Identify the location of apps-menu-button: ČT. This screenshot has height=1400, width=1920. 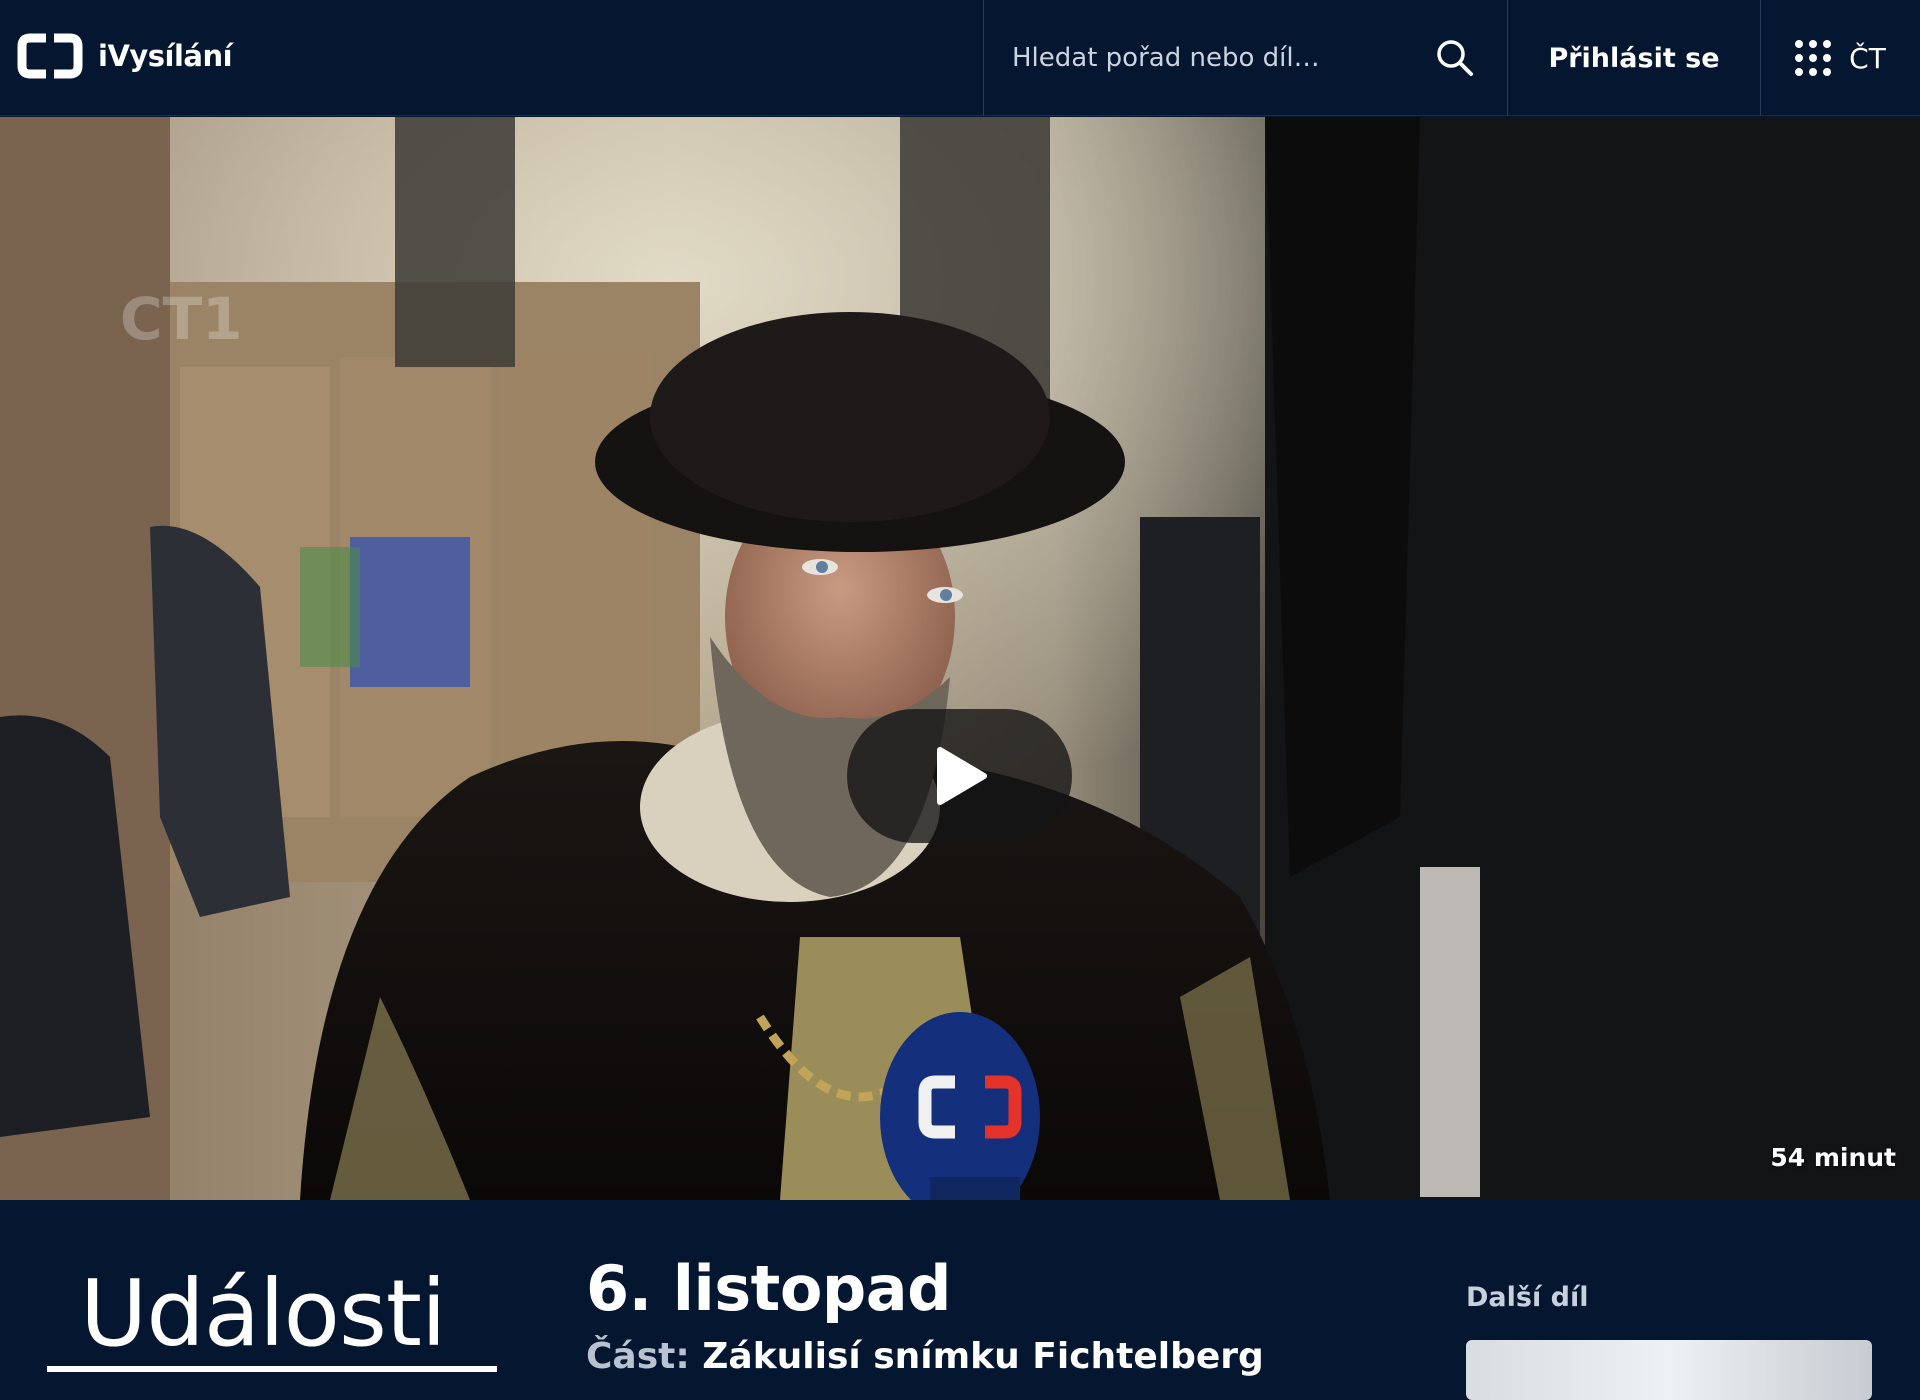
(1840, 58).